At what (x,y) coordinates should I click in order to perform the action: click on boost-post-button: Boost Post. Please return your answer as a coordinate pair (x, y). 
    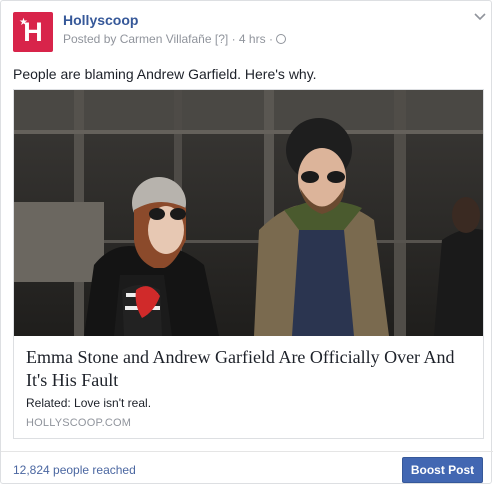
    Looking at the image, I should click on (442, 470).